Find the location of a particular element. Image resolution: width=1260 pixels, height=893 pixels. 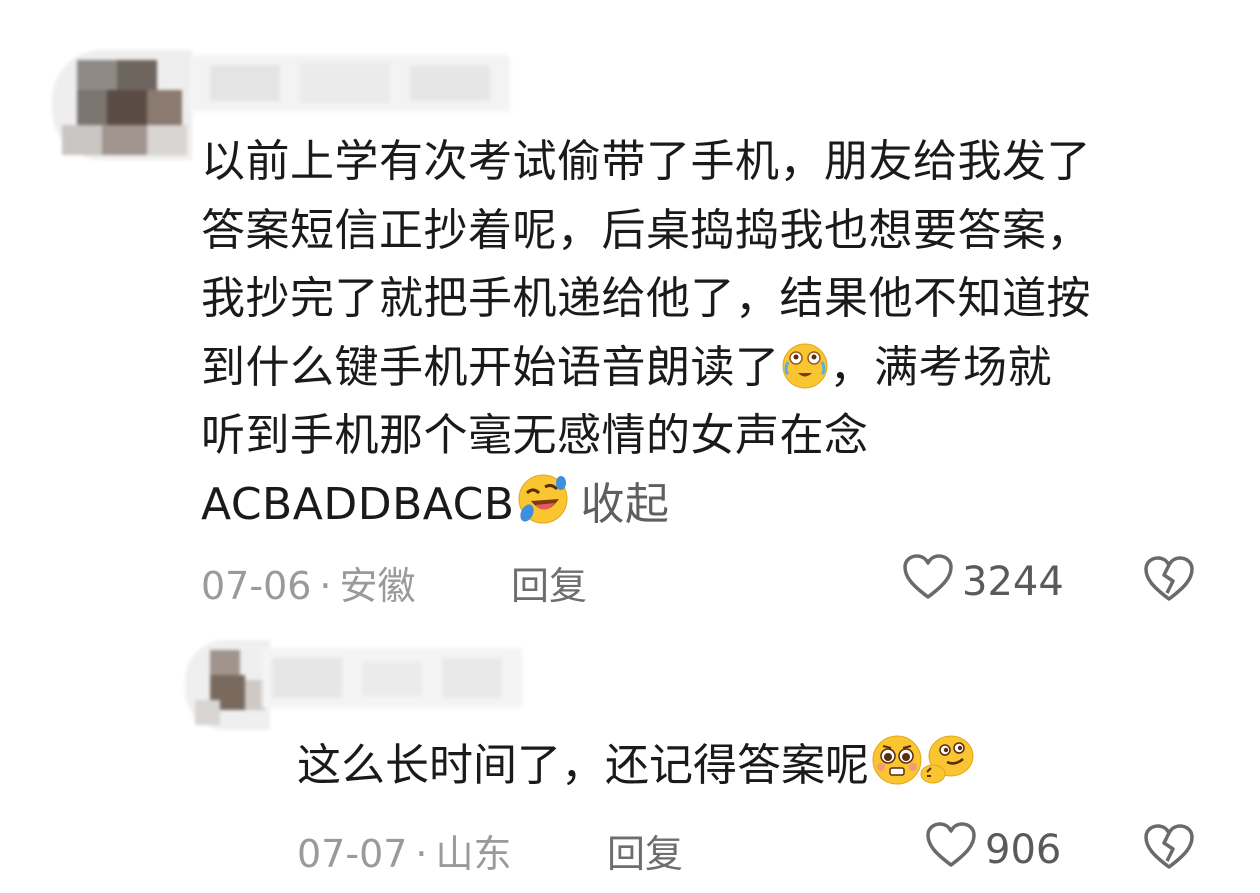

comment-line: 以前上学有次考试偷带了手机，朋友给我发了 is located at coordinates (646, 161).